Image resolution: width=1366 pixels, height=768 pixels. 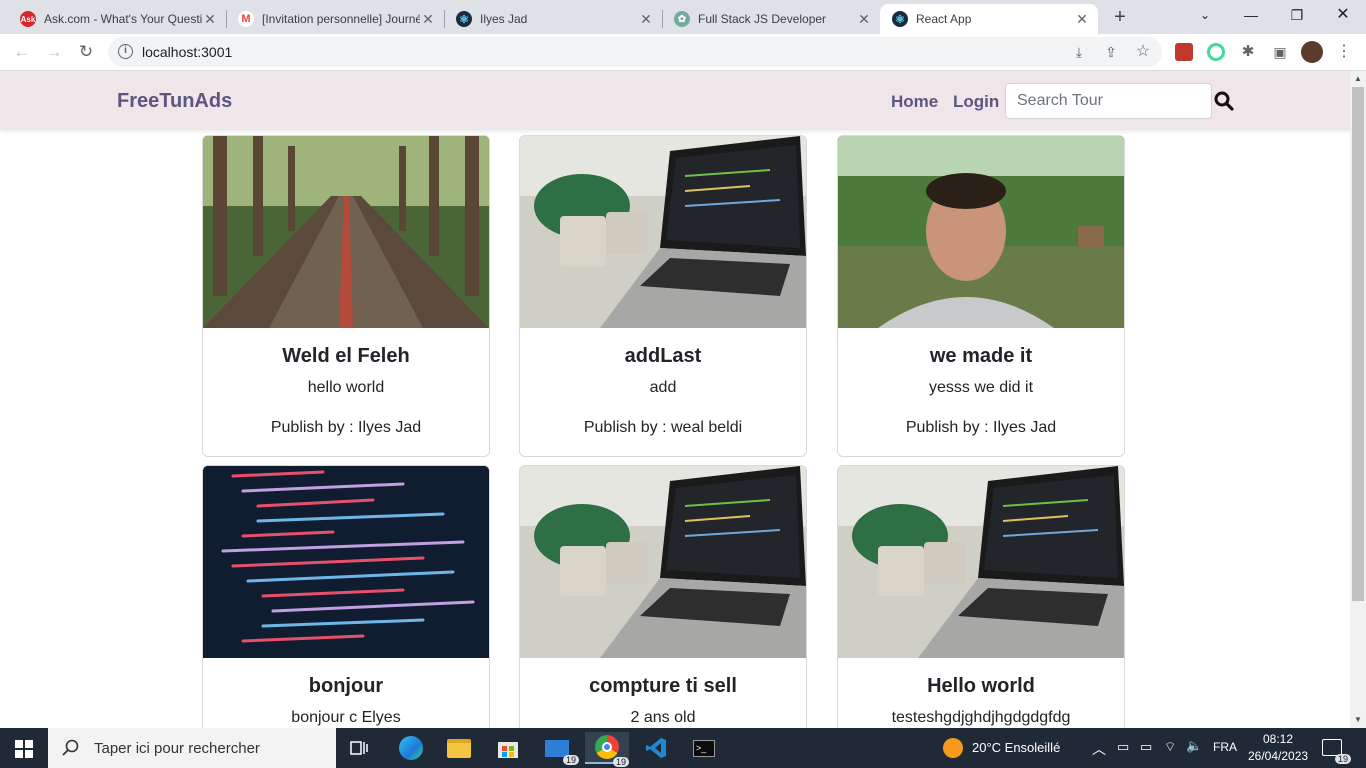 What do you see at coordinates (704, 748) in the screenshot?
I see `terminal-icon: >_` at bounding box center [704, 748].